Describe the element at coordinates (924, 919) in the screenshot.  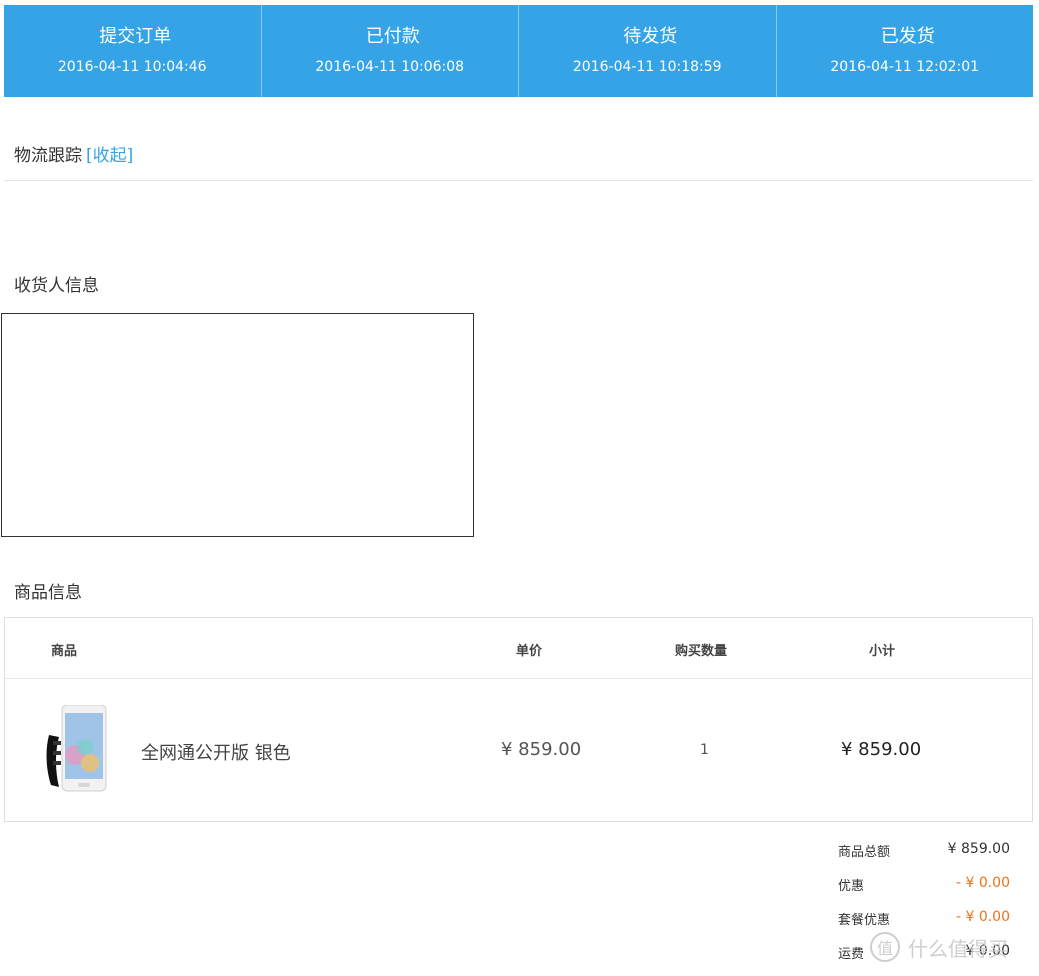
I see `summary-package-discount: 套餐优惠 - ¥ 0.00` at that location.